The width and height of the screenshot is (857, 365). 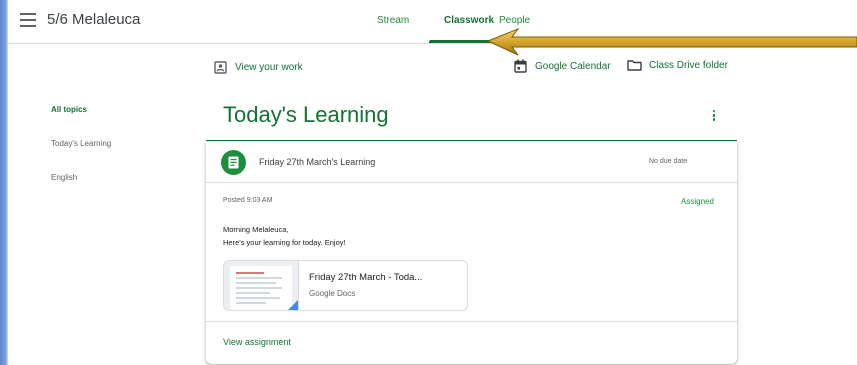 I want to click on assignment-icon, so click(x=233, y=162).